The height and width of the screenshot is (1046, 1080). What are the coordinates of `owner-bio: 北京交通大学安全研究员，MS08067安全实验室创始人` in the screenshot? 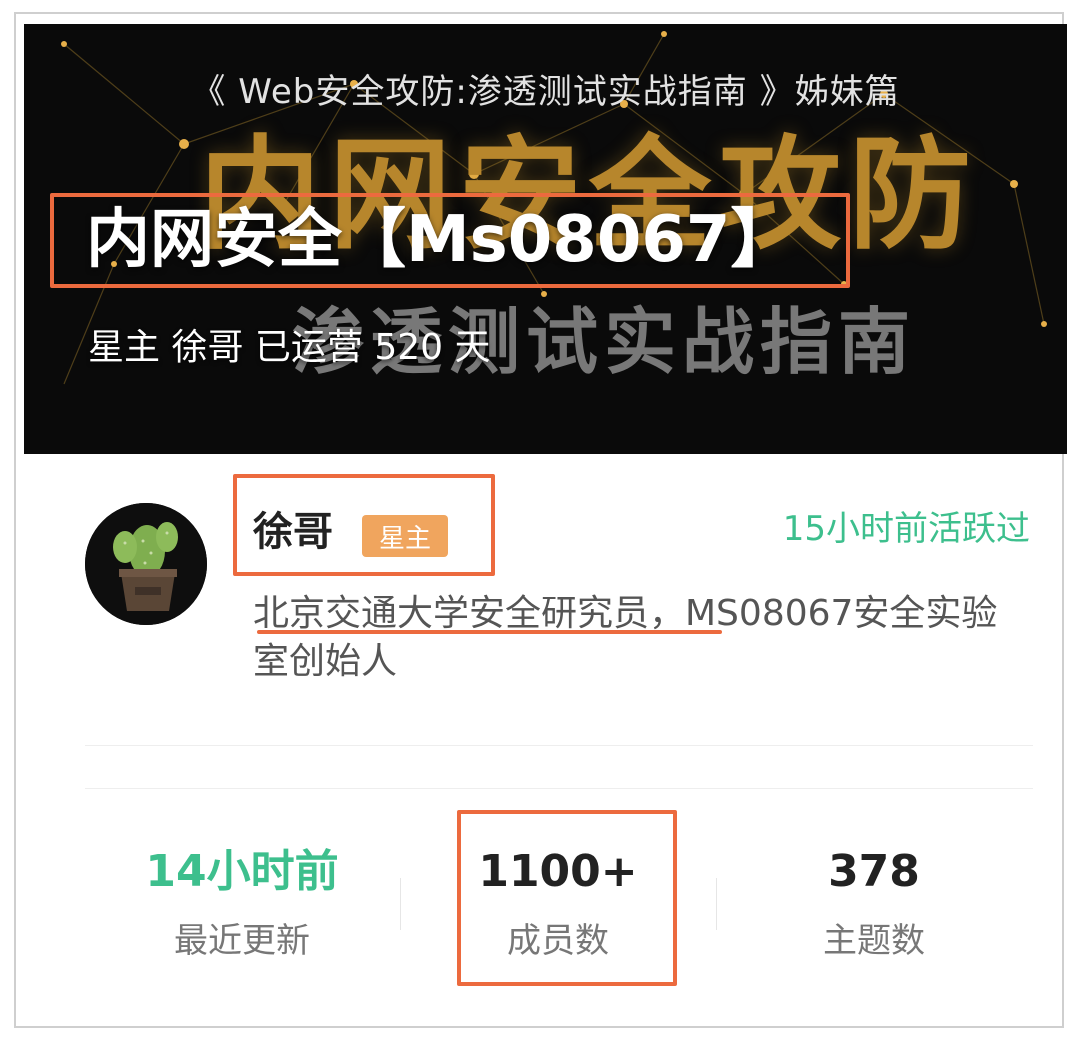 It's located at (625, 637).